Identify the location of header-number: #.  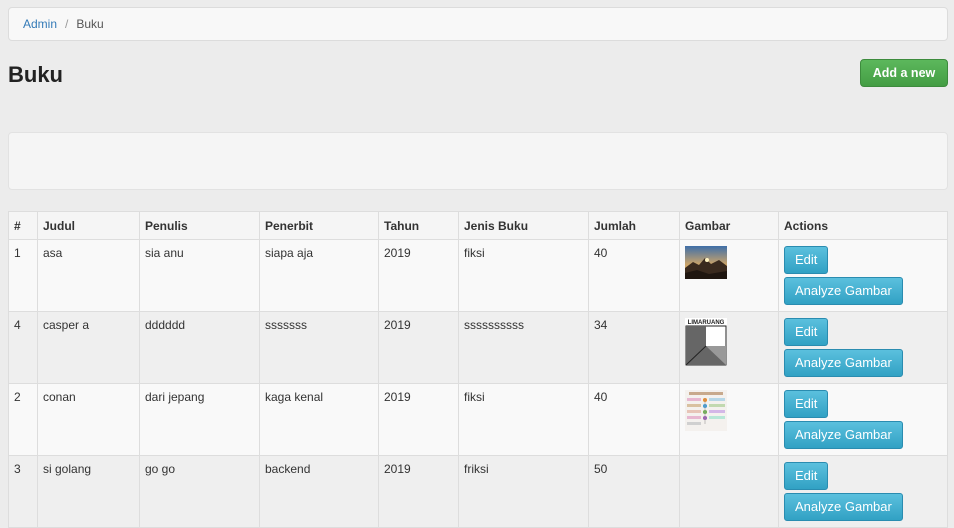
(23, 225).